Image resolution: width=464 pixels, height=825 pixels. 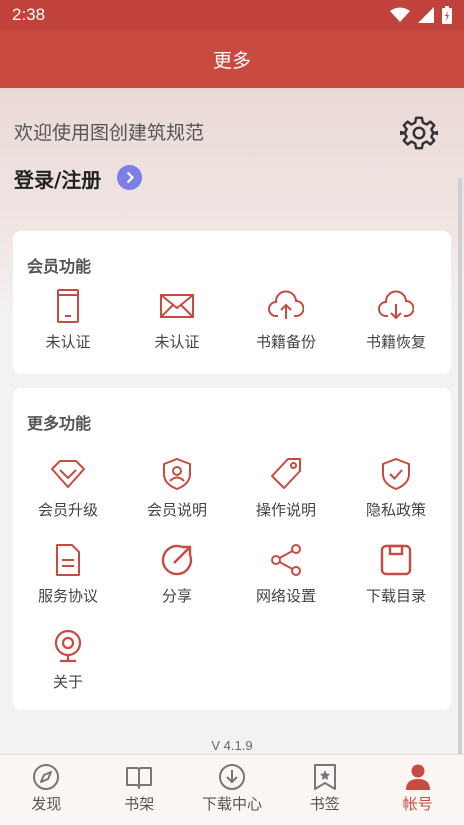 I want to click on more-item-upgrade: 会员升级, so click(x=68, y=488).